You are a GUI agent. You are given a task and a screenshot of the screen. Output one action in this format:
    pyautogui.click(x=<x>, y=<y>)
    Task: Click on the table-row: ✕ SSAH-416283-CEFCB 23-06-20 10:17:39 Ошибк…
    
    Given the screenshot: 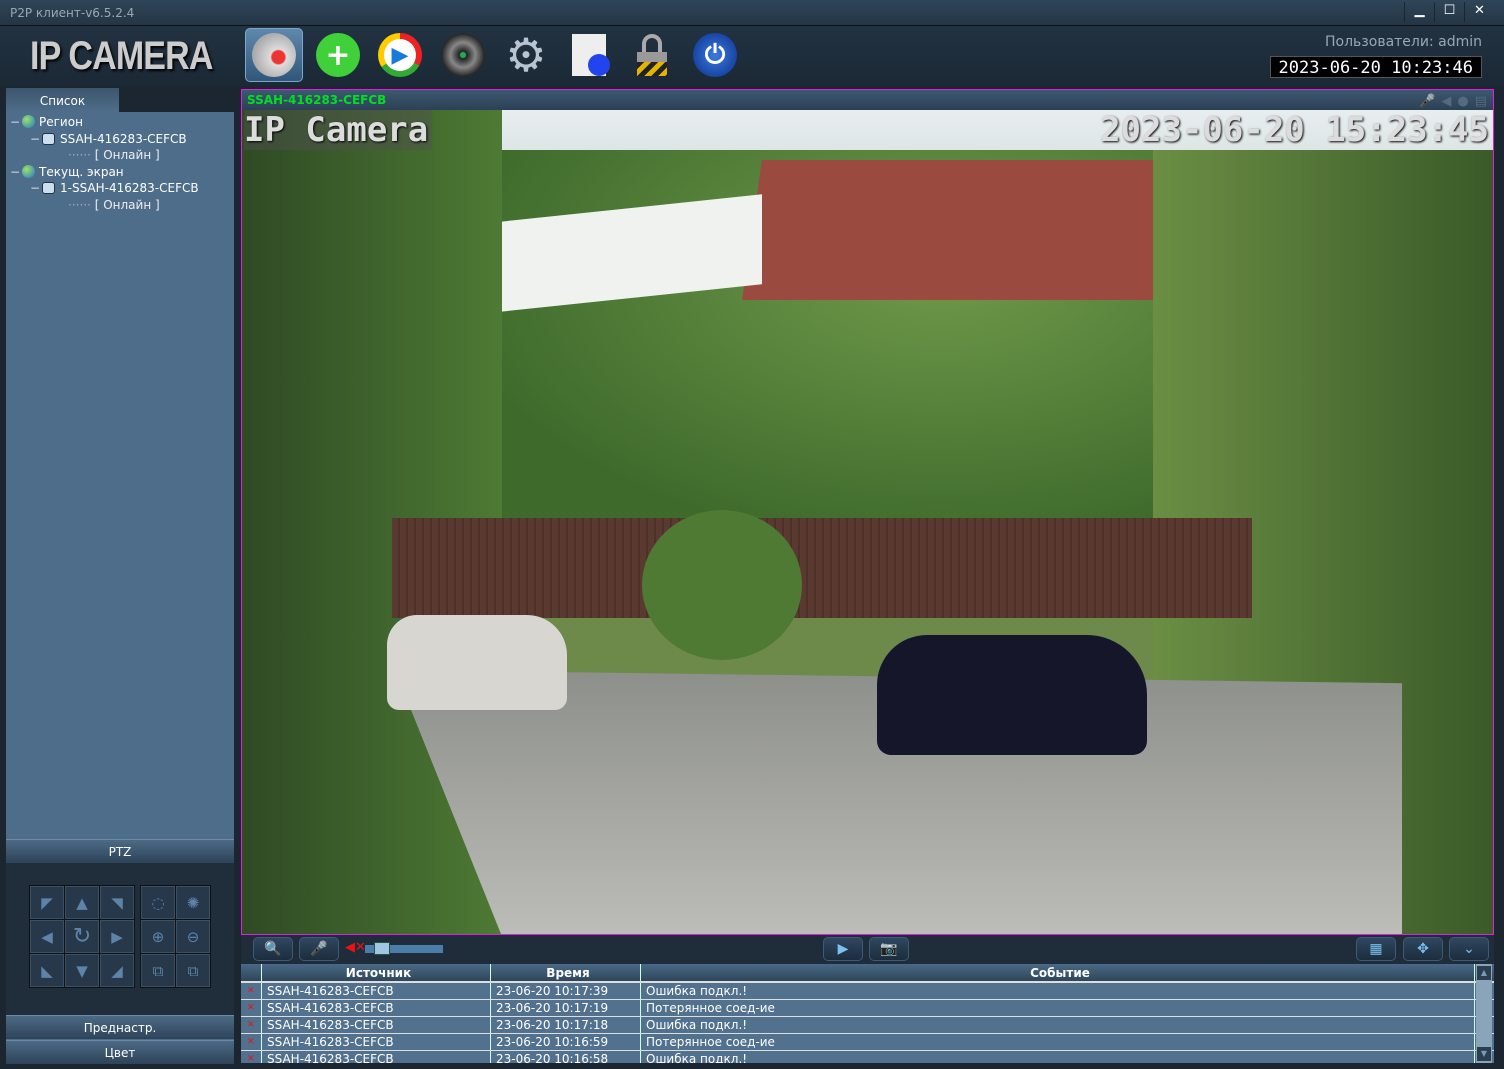 What is the action you would take?
    pyautogui.click(x=867, y=991)
    